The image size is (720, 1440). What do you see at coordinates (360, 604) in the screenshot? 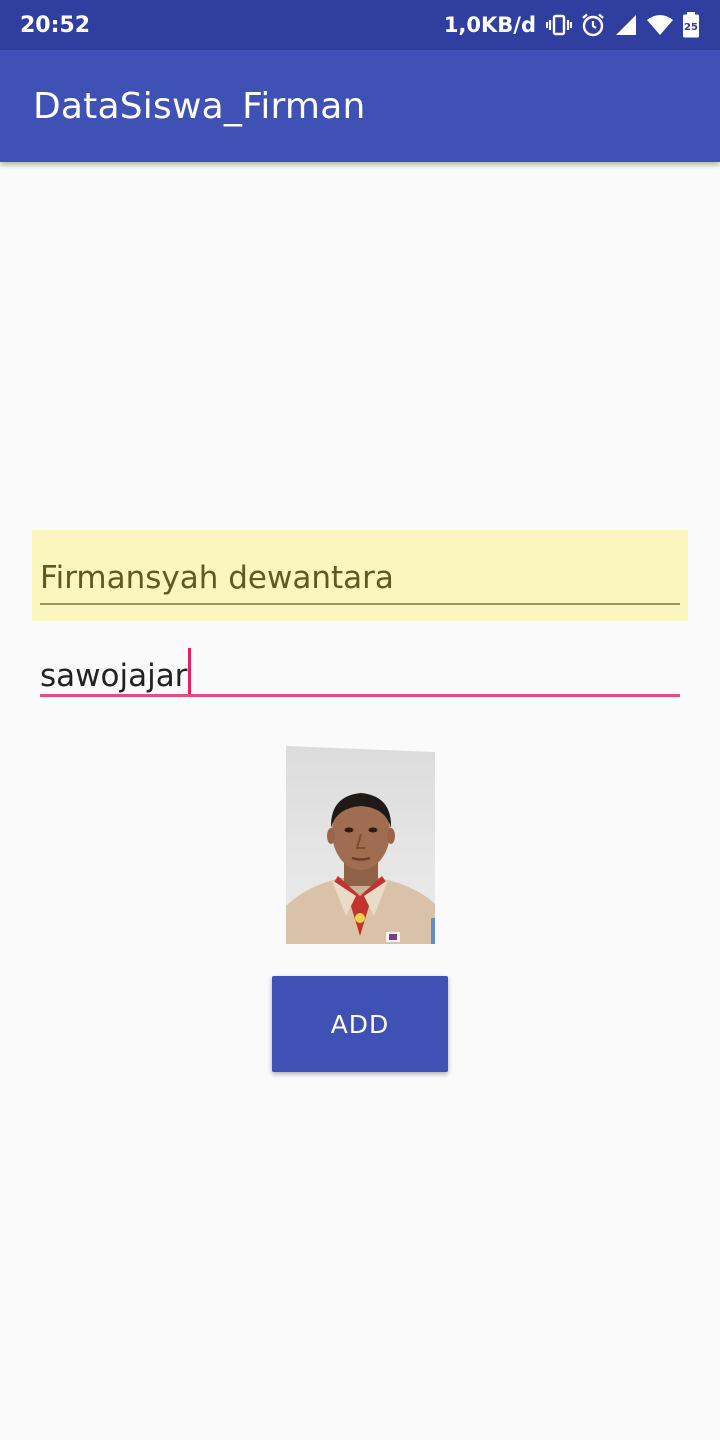
I see `name-field-underline` at bounding box center [360, 604].